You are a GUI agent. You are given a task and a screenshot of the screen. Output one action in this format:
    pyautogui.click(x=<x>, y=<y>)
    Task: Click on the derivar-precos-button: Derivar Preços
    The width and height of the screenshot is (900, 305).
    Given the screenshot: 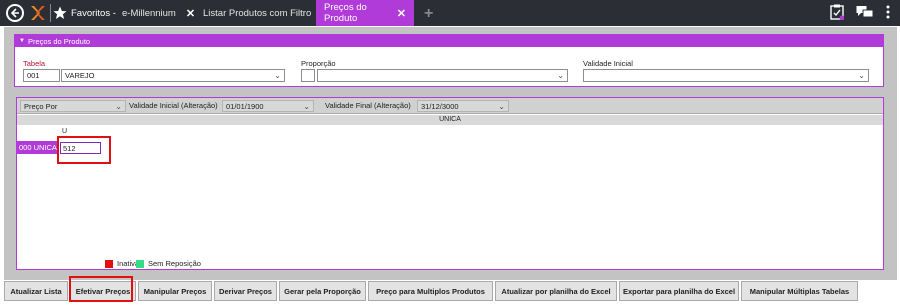 What is the action you would take?
    pyautogui.click(x=245, y=291)
    